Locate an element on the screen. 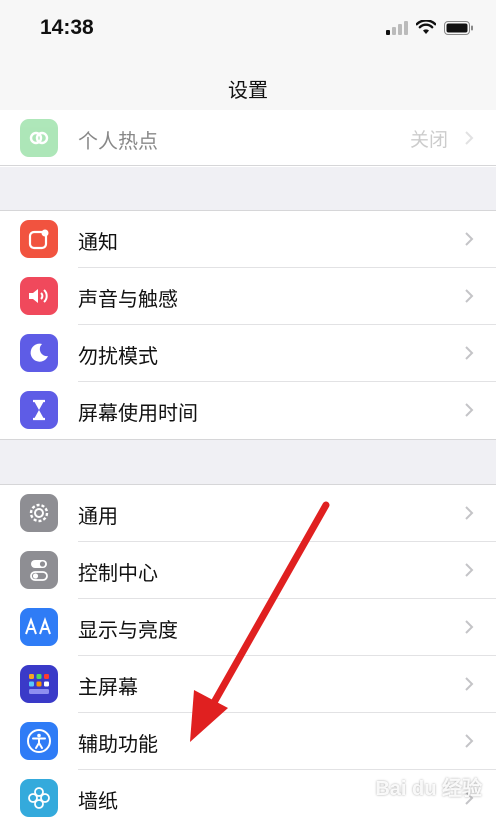 The width and height of the screenshot is (496, 827). settings-row-home-screen: 主屏幕 is located at coordinates (248, 684).